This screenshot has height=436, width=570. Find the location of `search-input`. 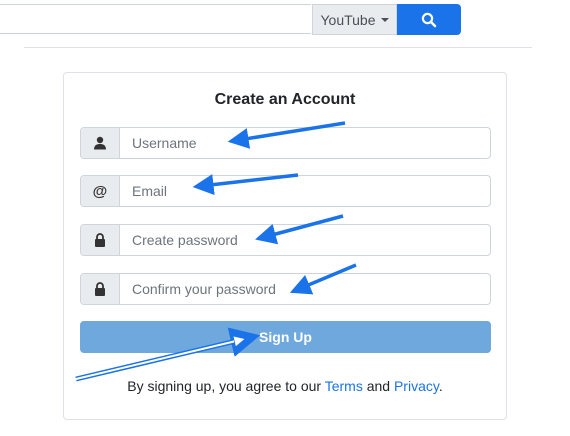

search-input is located at coordinates (155, 19).